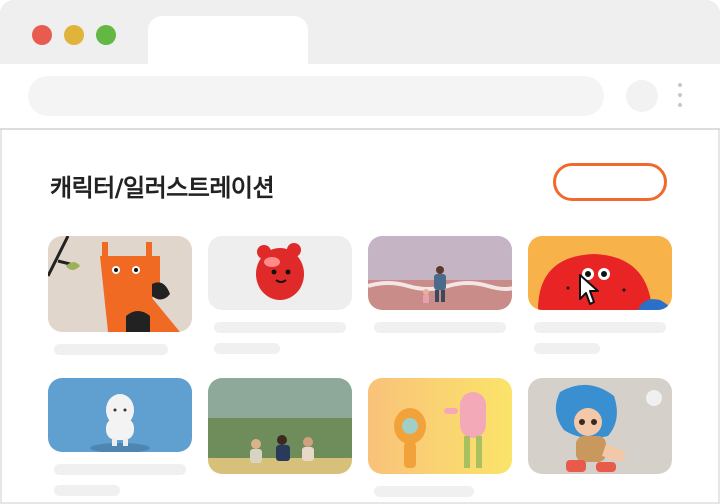 The image size is (720, 504). I want to click on red-blob-illustration, so click(600, 273).